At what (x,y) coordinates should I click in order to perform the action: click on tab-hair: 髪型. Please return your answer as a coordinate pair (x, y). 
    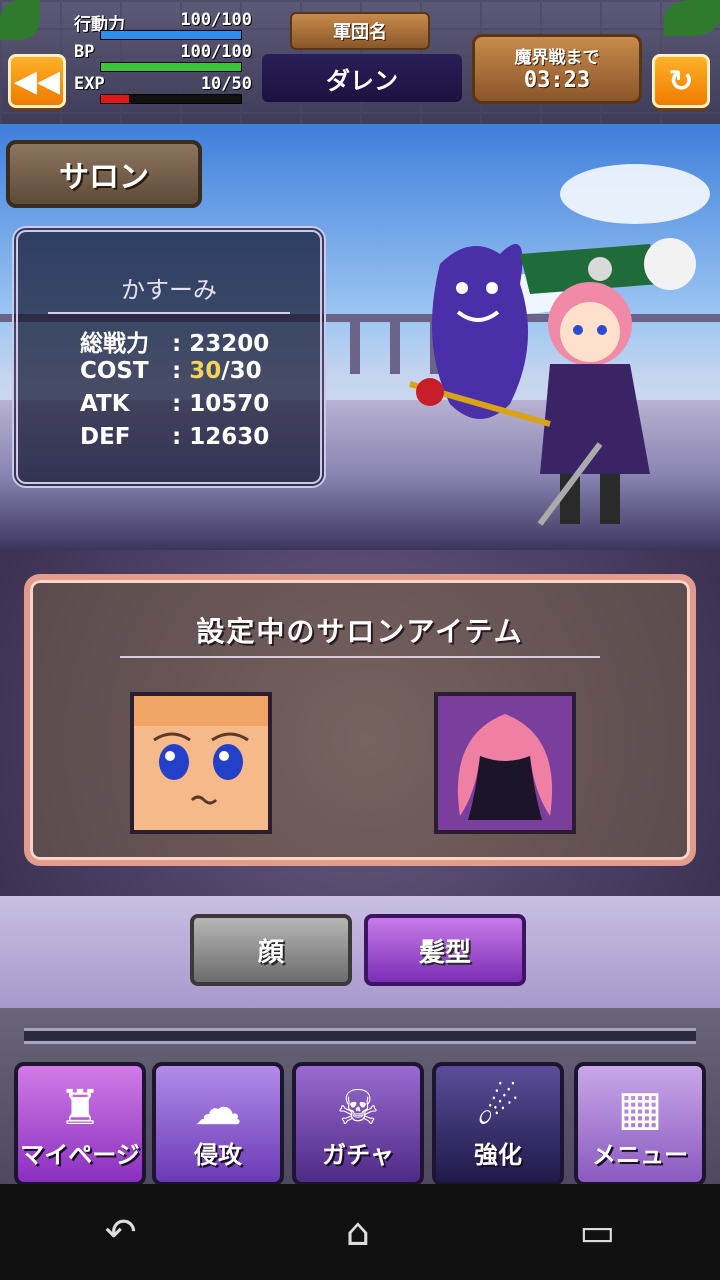
    Looking at the image, I should click on (445, 950).